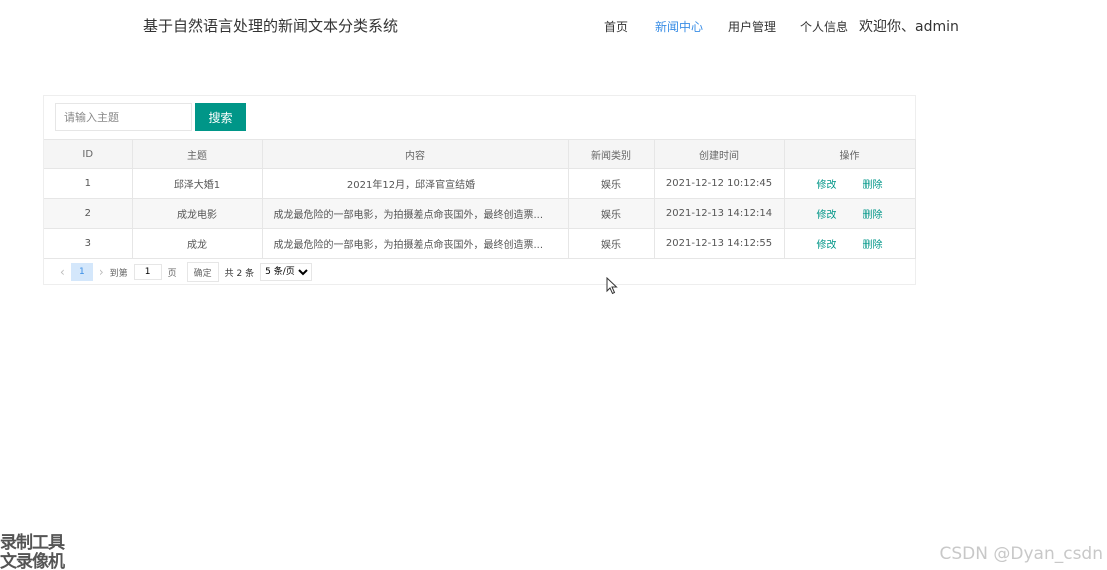 This screenshot has width=1107, height=570. What do you see at coordinates (147, 272) in the screenshot?
I see `goto-page-input` at bounding box center [147, 272].